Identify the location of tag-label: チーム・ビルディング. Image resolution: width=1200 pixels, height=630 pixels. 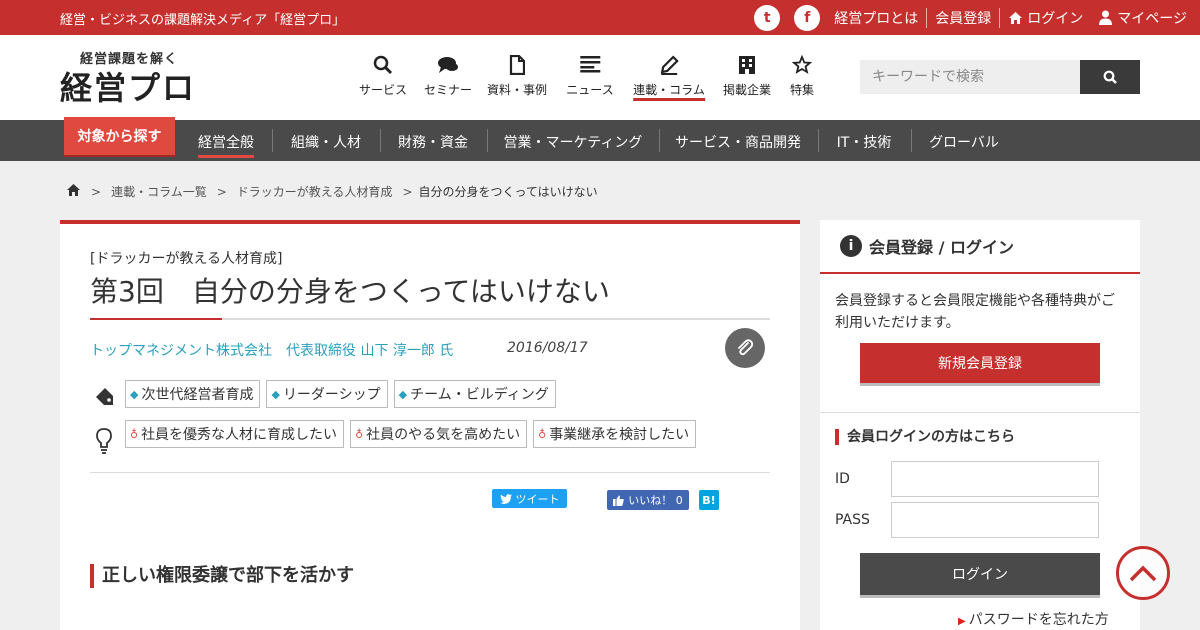
(479, 395).